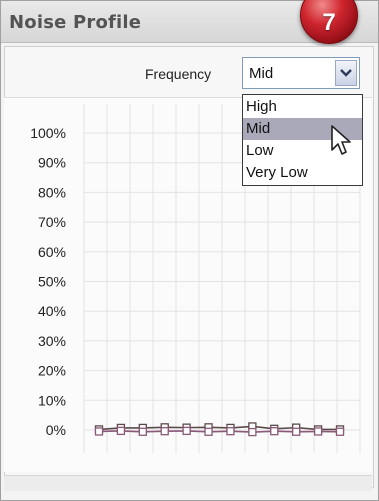 This screenshot has height=501, width=379. I want to click on frequency-select-value: Mid, so click(261, 73).